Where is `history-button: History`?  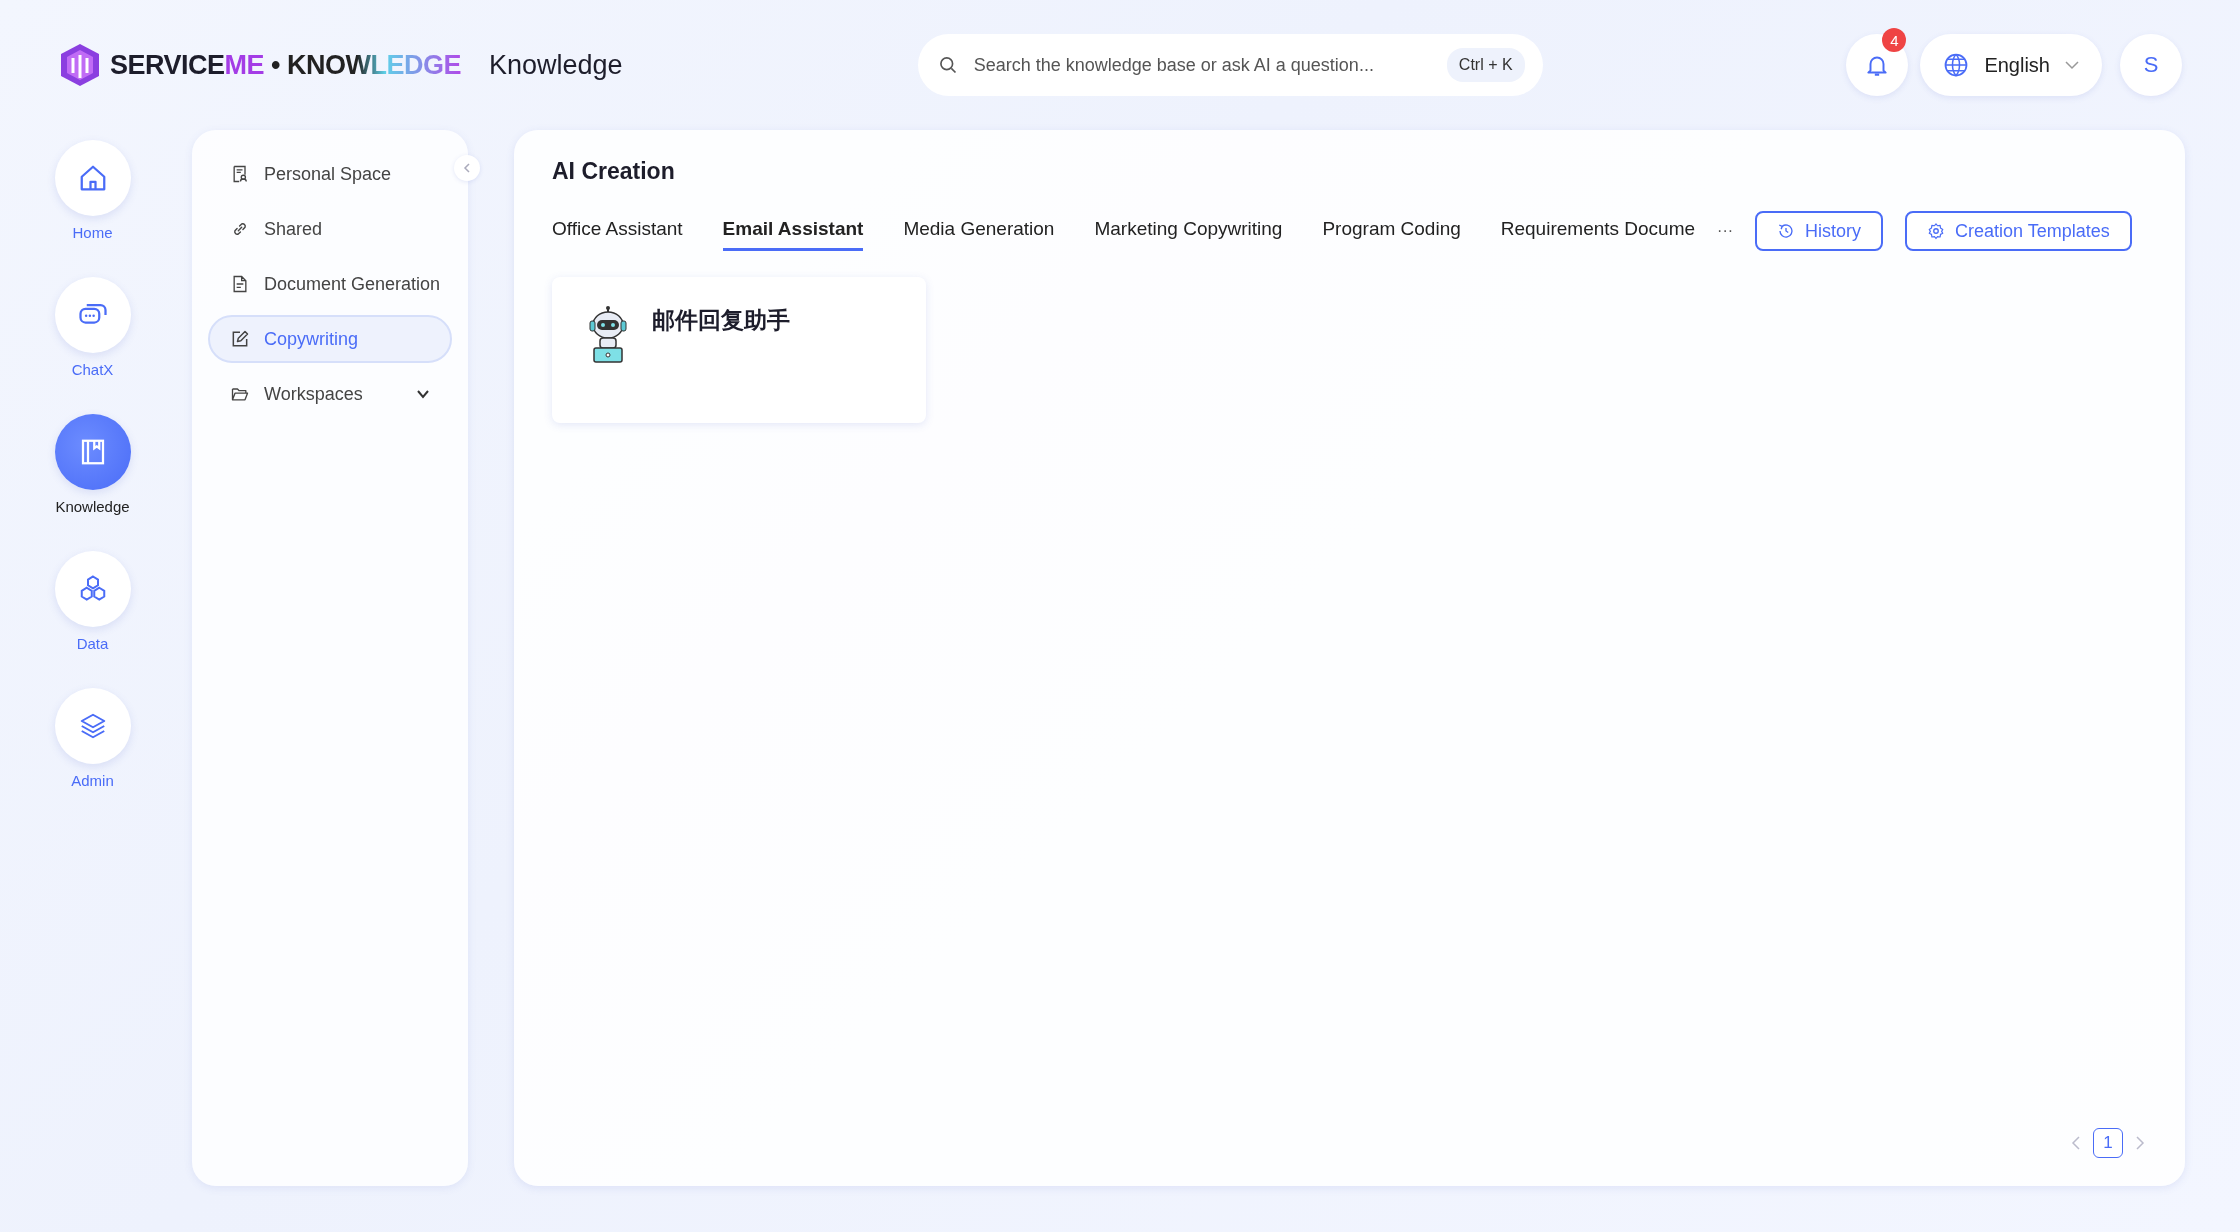
history-button: History is located at coordinates (1819, 231).